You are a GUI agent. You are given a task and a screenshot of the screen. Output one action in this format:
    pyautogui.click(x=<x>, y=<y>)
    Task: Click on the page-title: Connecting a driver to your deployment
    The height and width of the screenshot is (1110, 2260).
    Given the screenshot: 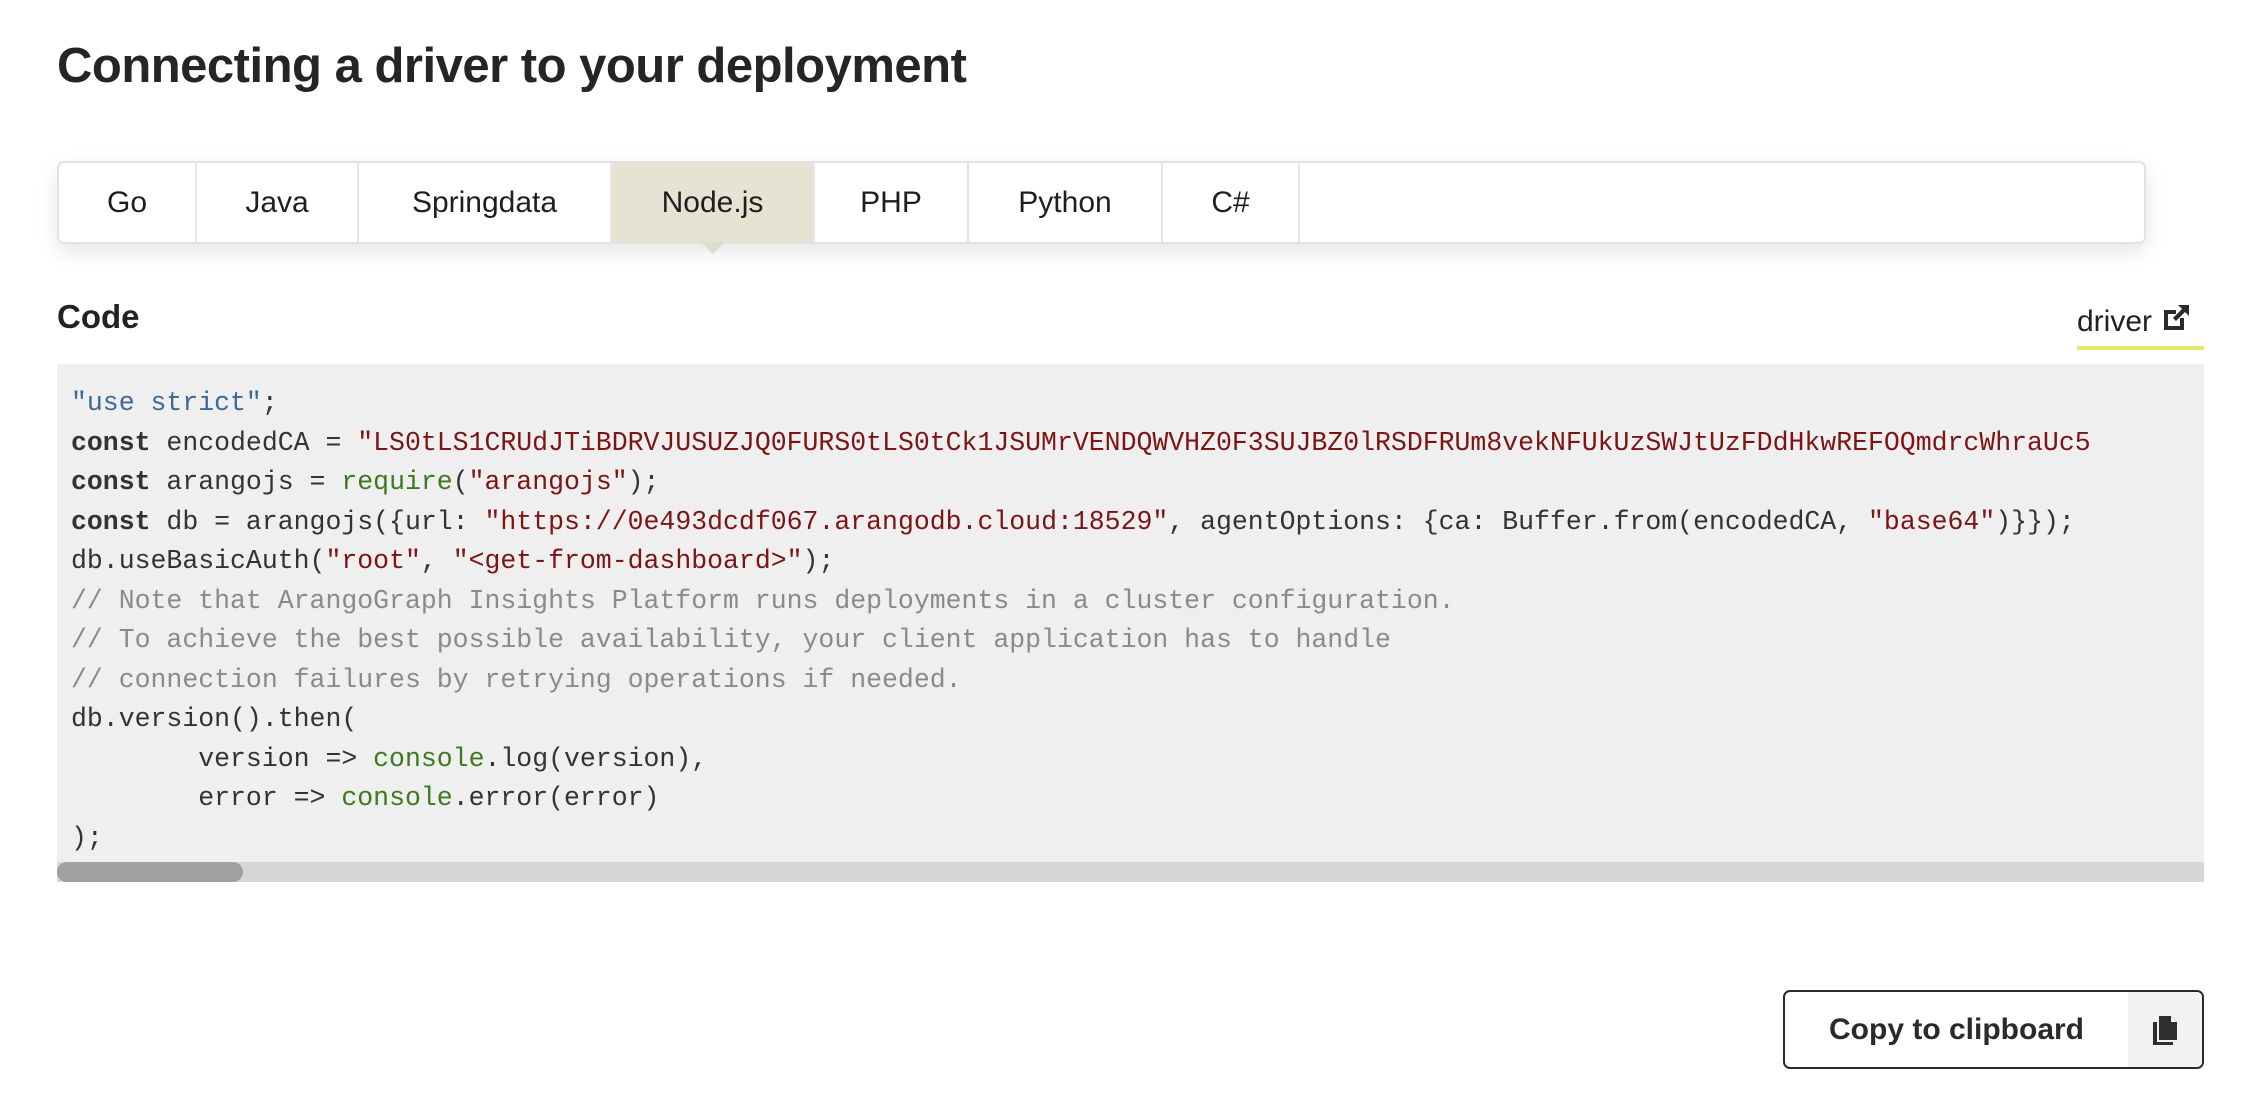 What is the action you would take?
    pyautogui.click(x=512, y=66)
    